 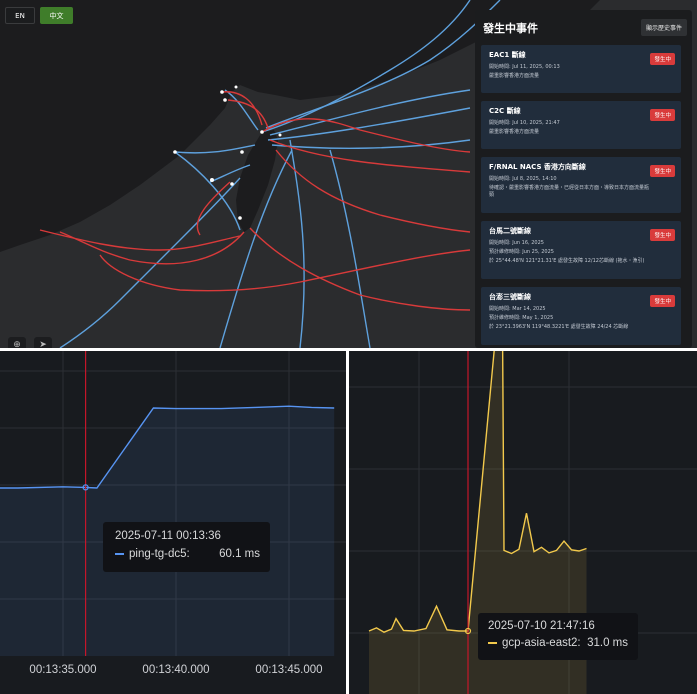 What do you see at coordinates (168, 536) in the screenshot?
I see `tooltip-time: 2025-07-11 00:13:36` at bounding box center [168, 536].